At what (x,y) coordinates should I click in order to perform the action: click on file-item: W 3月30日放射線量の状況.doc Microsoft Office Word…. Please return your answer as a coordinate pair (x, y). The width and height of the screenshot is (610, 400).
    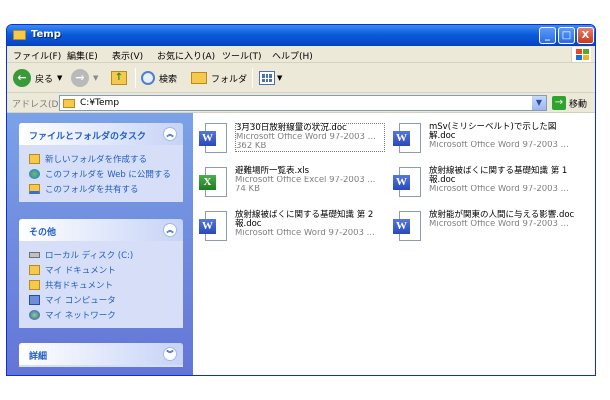
    Looking at the image, I should click on (293, 141).